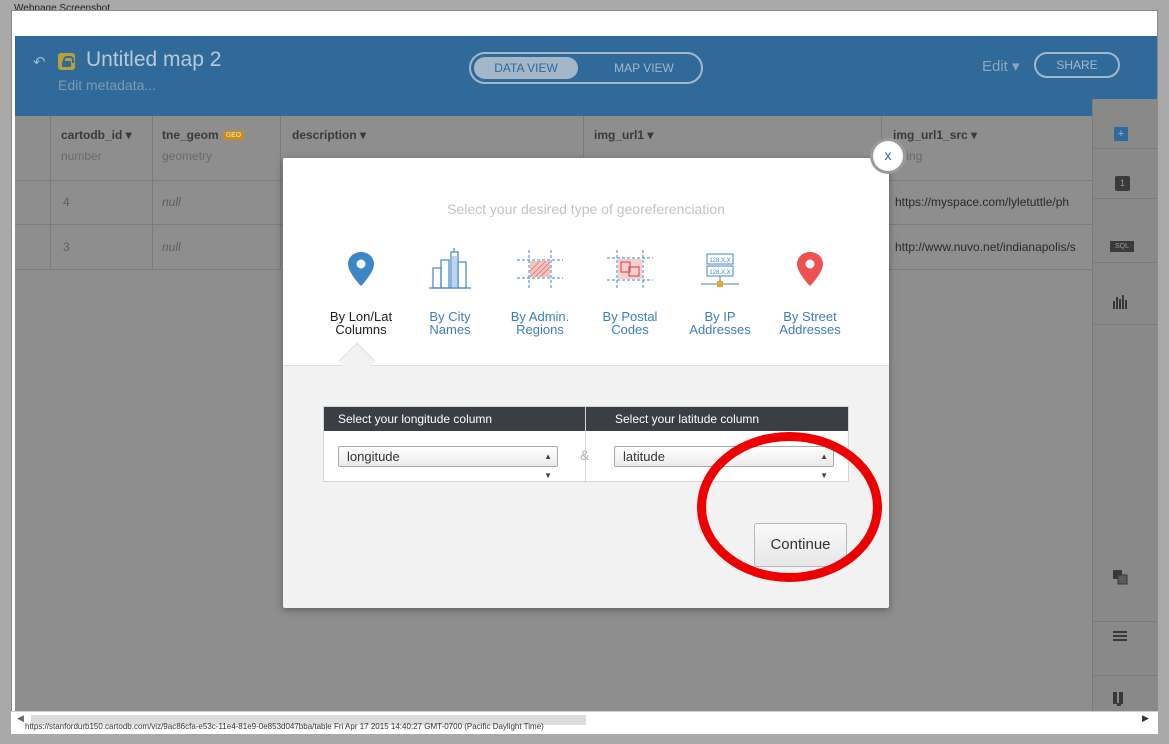  I want to click on admin-regions-icon, so click(540, 269).